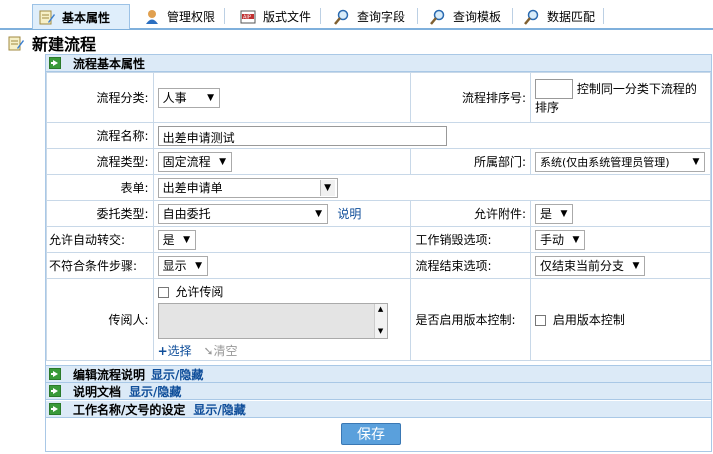 This screenshot has height=454, width=713. I want to click on destroy-value: 手动, so click(551, 240).